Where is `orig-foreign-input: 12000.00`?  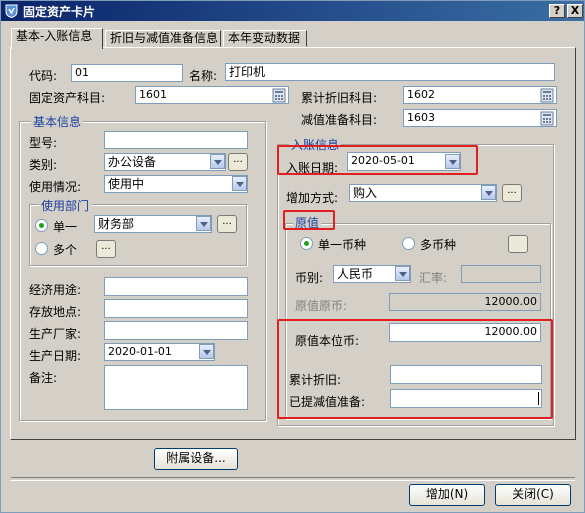 orig-foreign-input: 12000.00 is located at coordinates (465, 302).